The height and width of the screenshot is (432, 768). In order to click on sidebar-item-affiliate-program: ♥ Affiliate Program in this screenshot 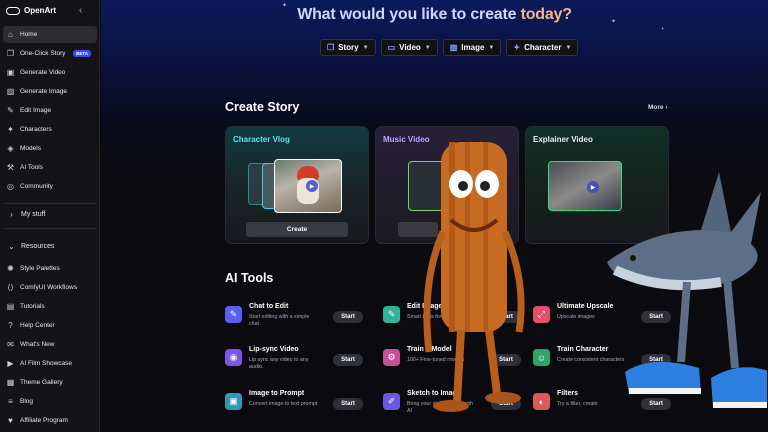, I will do `click(50, 420)`.